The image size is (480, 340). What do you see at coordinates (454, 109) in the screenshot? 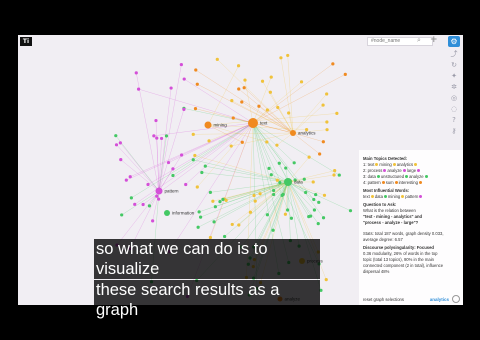
I see `chat-icon: ◌` at bounding box center [454, 109].